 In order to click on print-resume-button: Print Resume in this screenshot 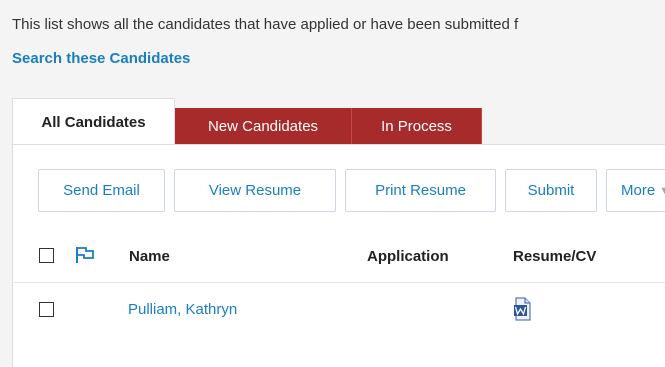, I will do `click(420, 190)`.